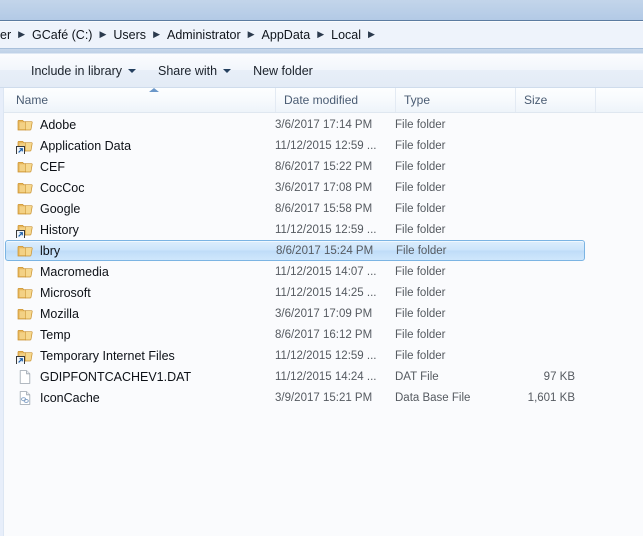 Image resolution: width=643 pixels, height=536 pixels. I want to click on file-row: Google 8/6/2017 15:58 PM File folder, so click(324, 208).